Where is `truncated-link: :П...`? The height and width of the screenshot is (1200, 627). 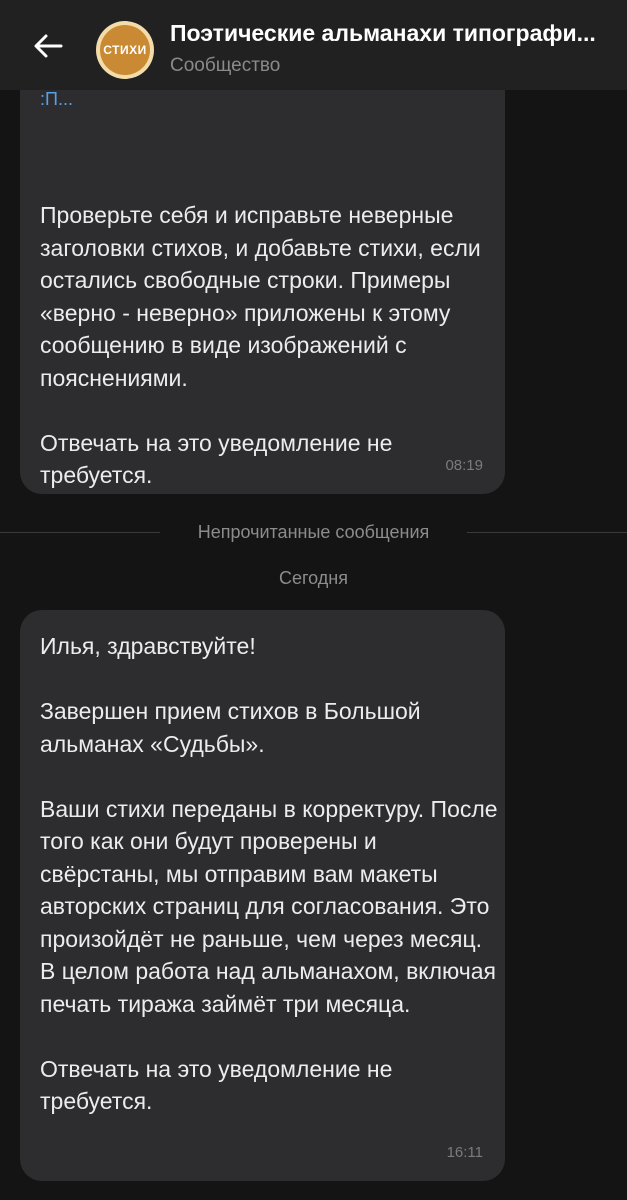 truncated-link: :П... is located at coordinates (56, 99).